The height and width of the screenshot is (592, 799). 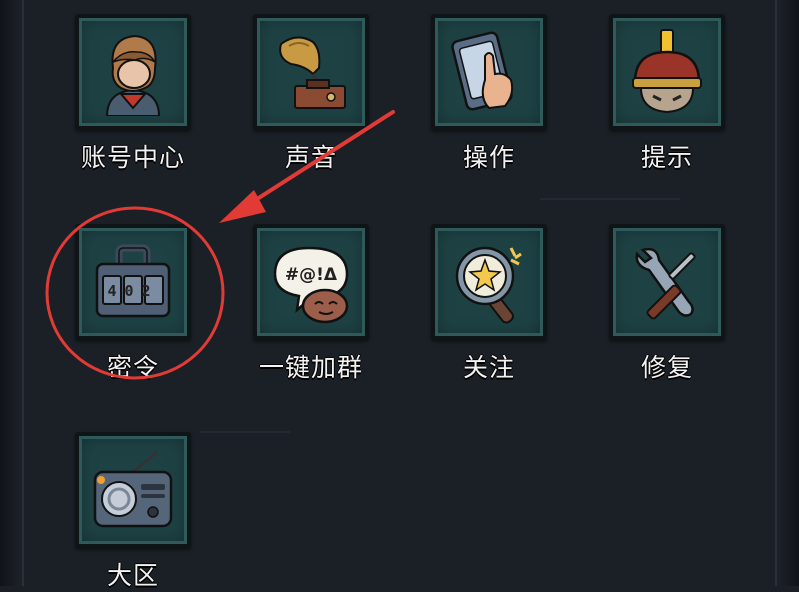 I want to click on account-center-tile, so click(x=133, y=72).